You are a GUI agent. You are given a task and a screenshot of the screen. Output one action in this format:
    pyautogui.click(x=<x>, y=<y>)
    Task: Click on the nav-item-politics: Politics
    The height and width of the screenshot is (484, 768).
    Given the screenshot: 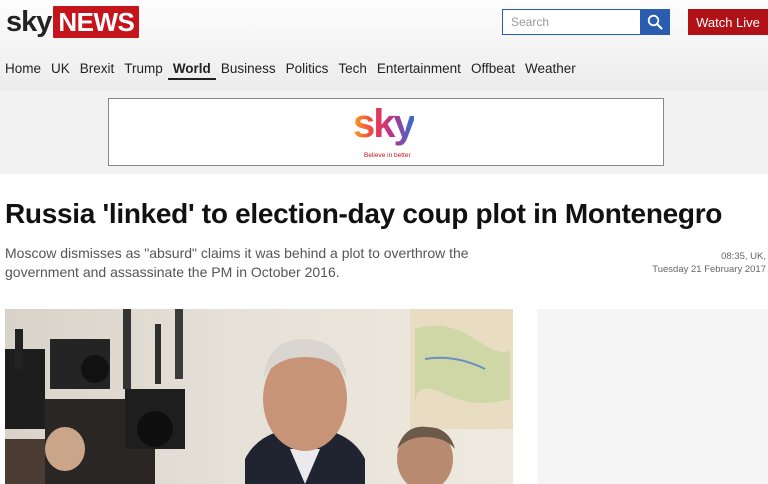 What is the action you would take?
    pyautogui.click(x=307, y=70)
    